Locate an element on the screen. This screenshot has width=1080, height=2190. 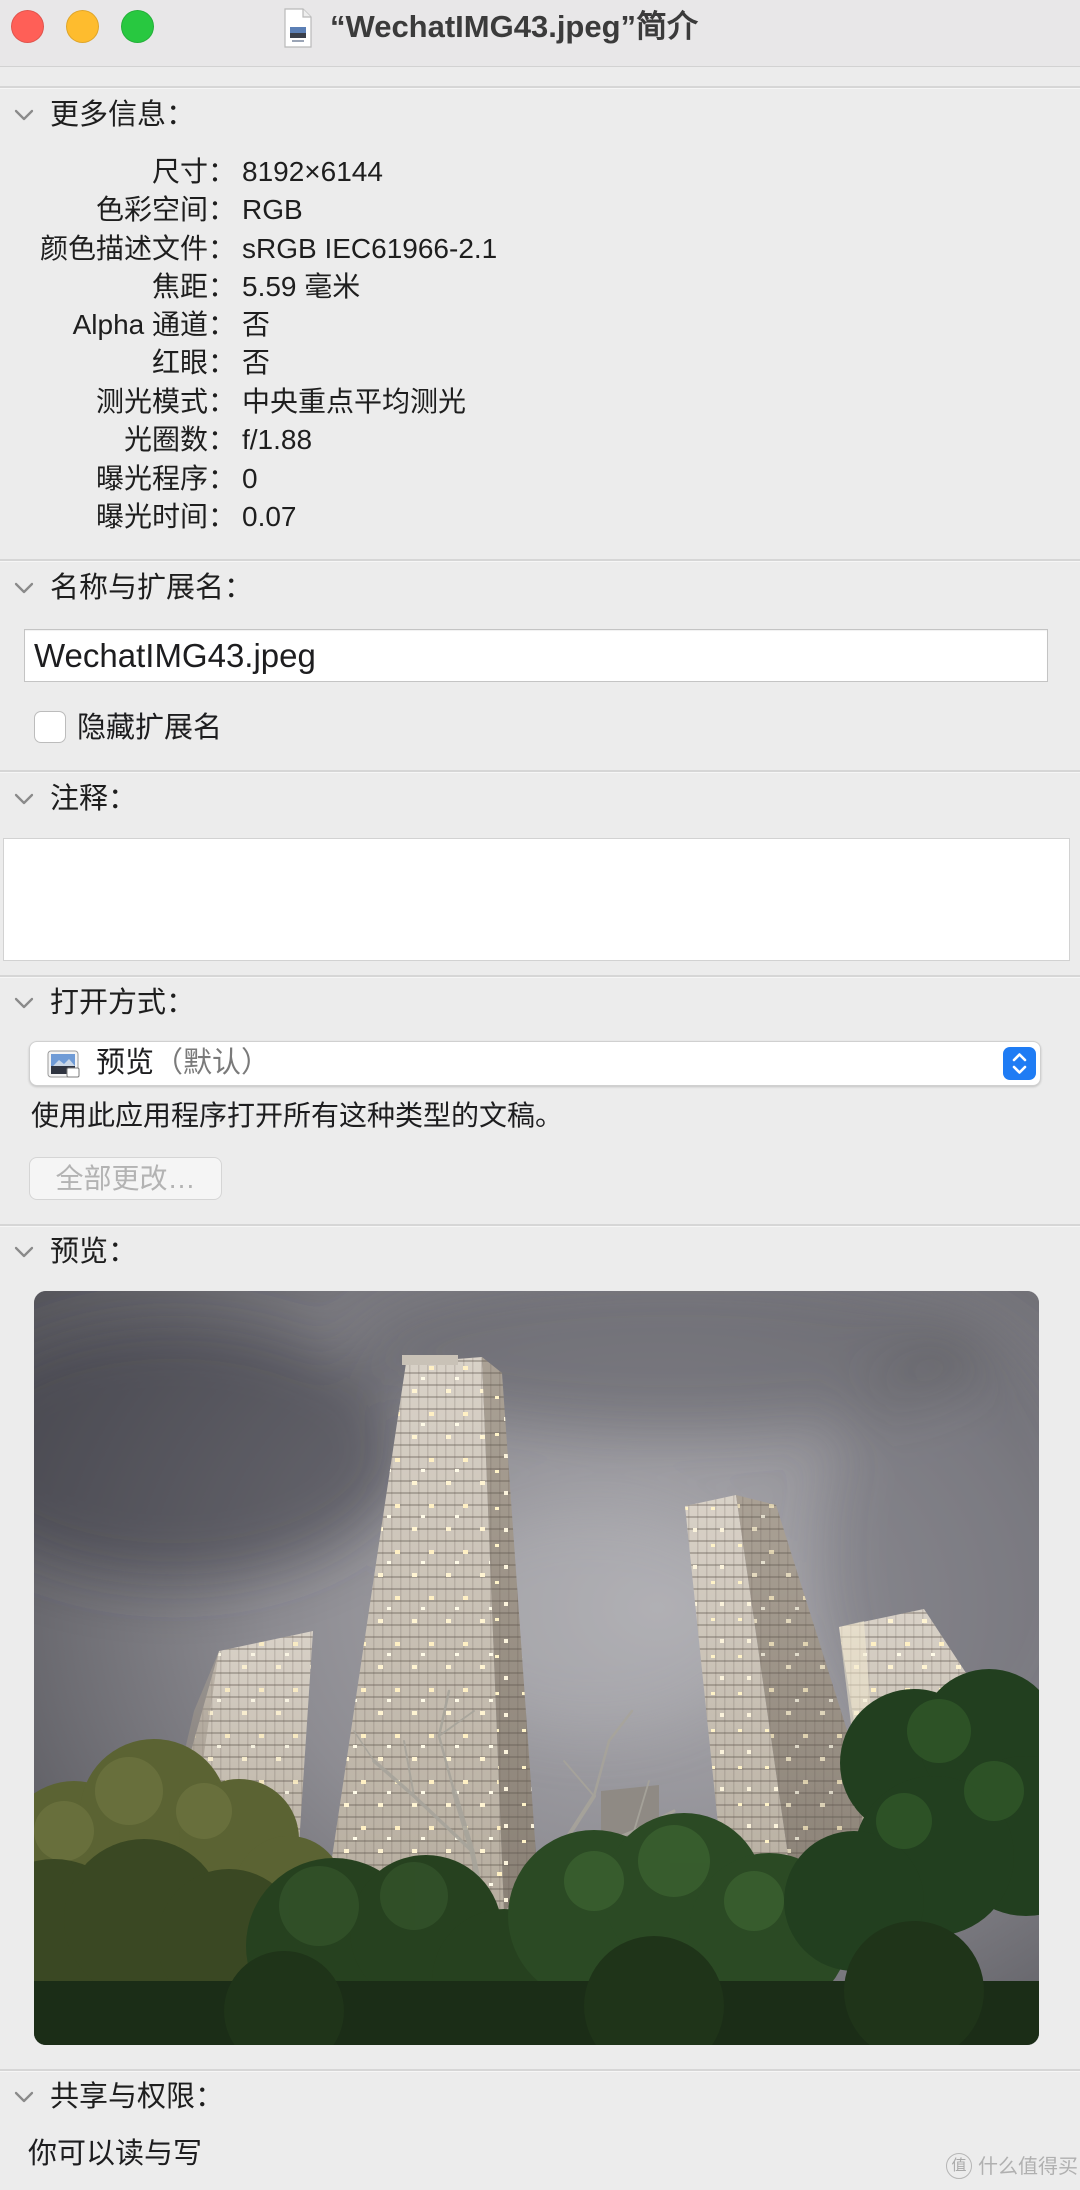
info-value: sRGB IEC61966-2.1 is located at coordinates (370, 248).